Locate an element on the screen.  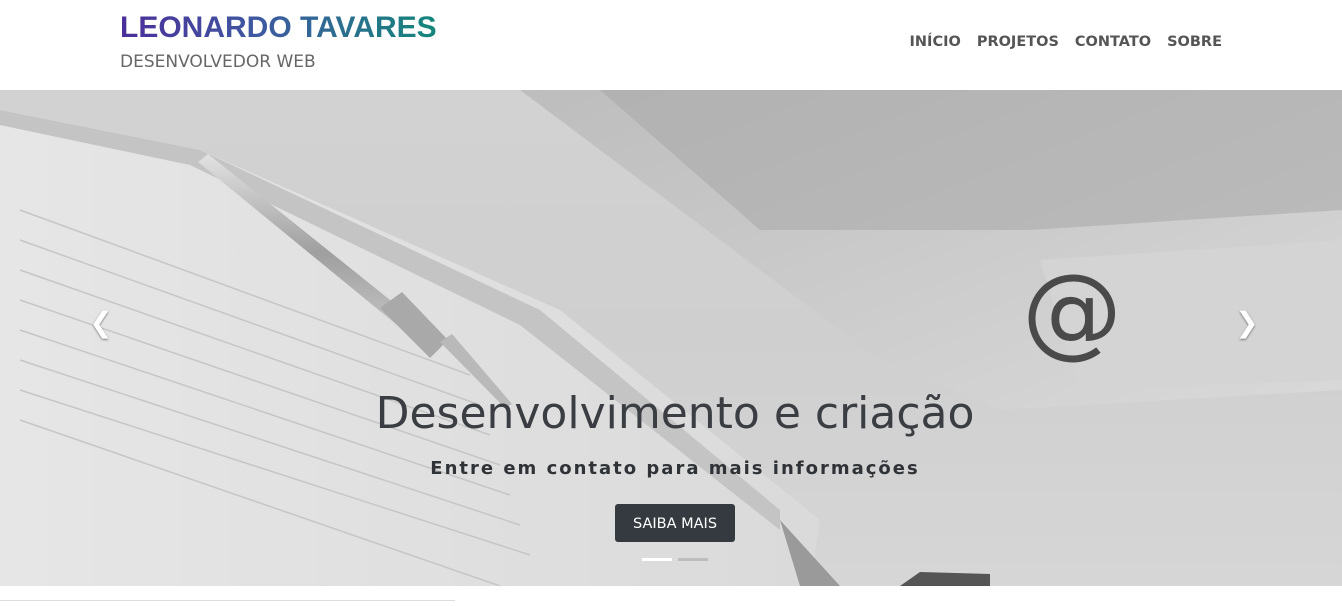
carousel-indicators is located at coordinates (675, 559).